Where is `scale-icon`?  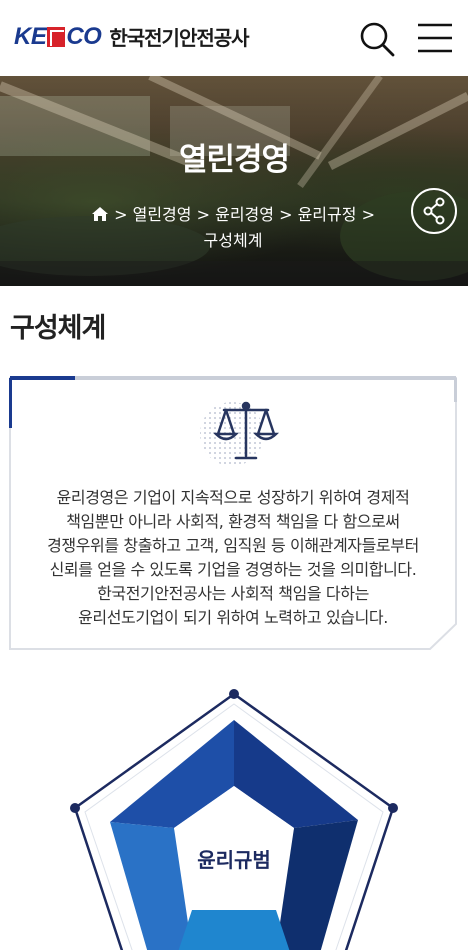
scale-icon is located at coordinates (243, 433).